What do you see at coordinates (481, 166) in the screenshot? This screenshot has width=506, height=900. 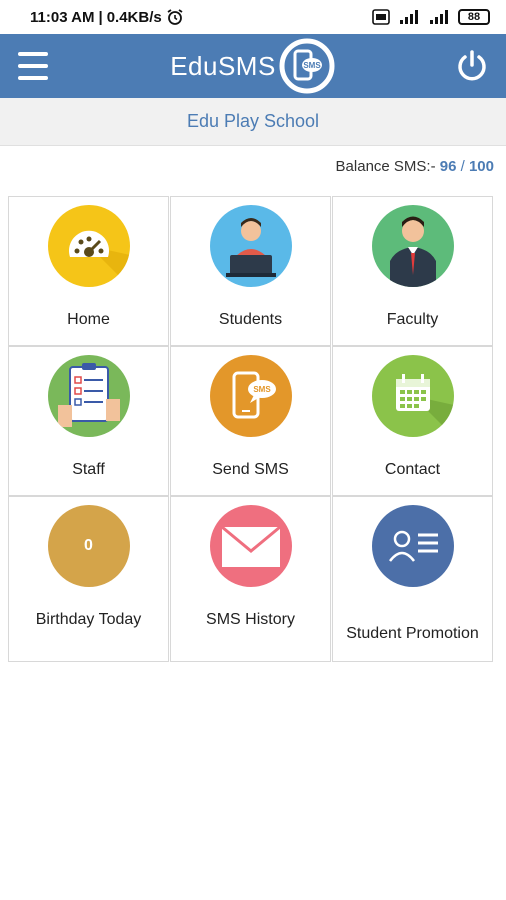 I see `balance-total: 100` at bounding box center [481, 166].